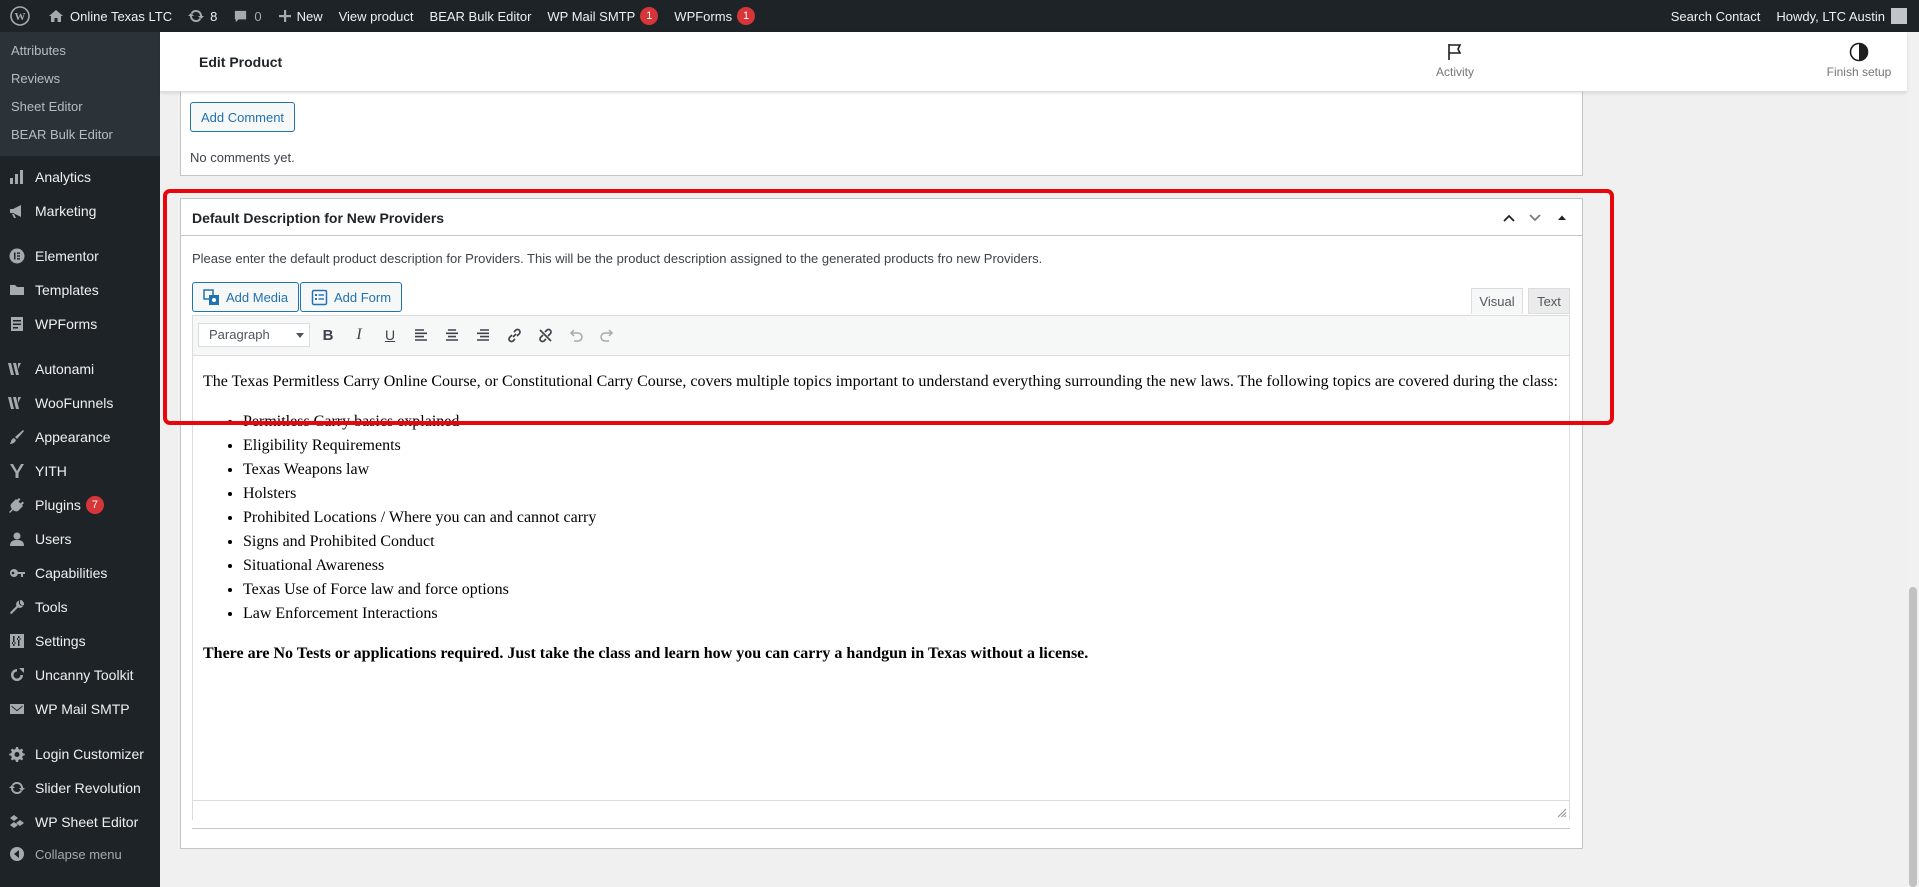 The height and width of the screenshot is (887, 1919). Describe the element at coordinates (80, 709) in the screenshot. I see `sidebar-item-wp-mail-smtp: WP Mail SMTP` at that location.